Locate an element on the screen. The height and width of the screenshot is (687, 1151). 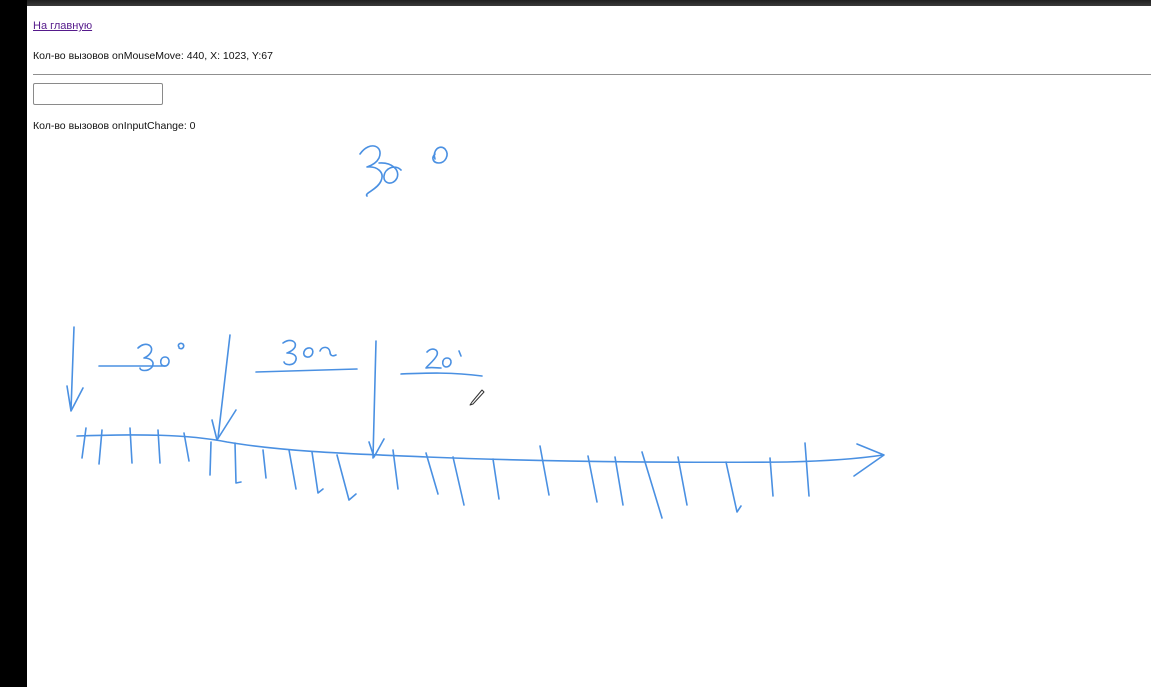
browser-top-strip is located at coordinates (589, 3).